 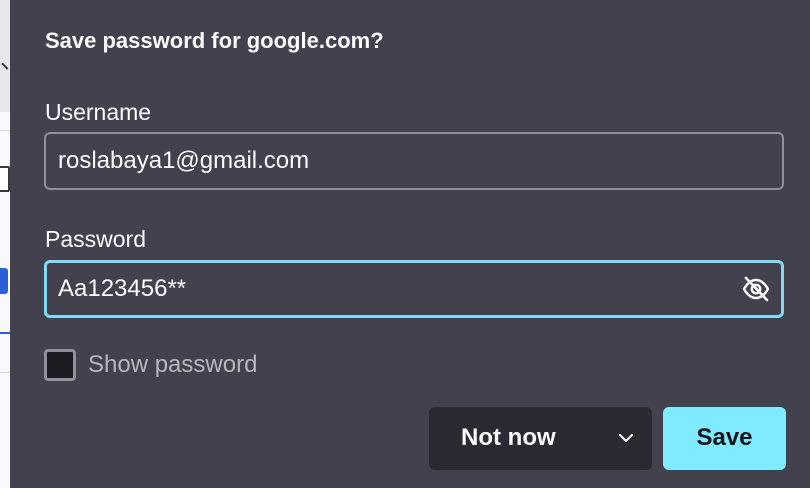 I want to click on show-password-checkbox, so click(x=60, y=365).